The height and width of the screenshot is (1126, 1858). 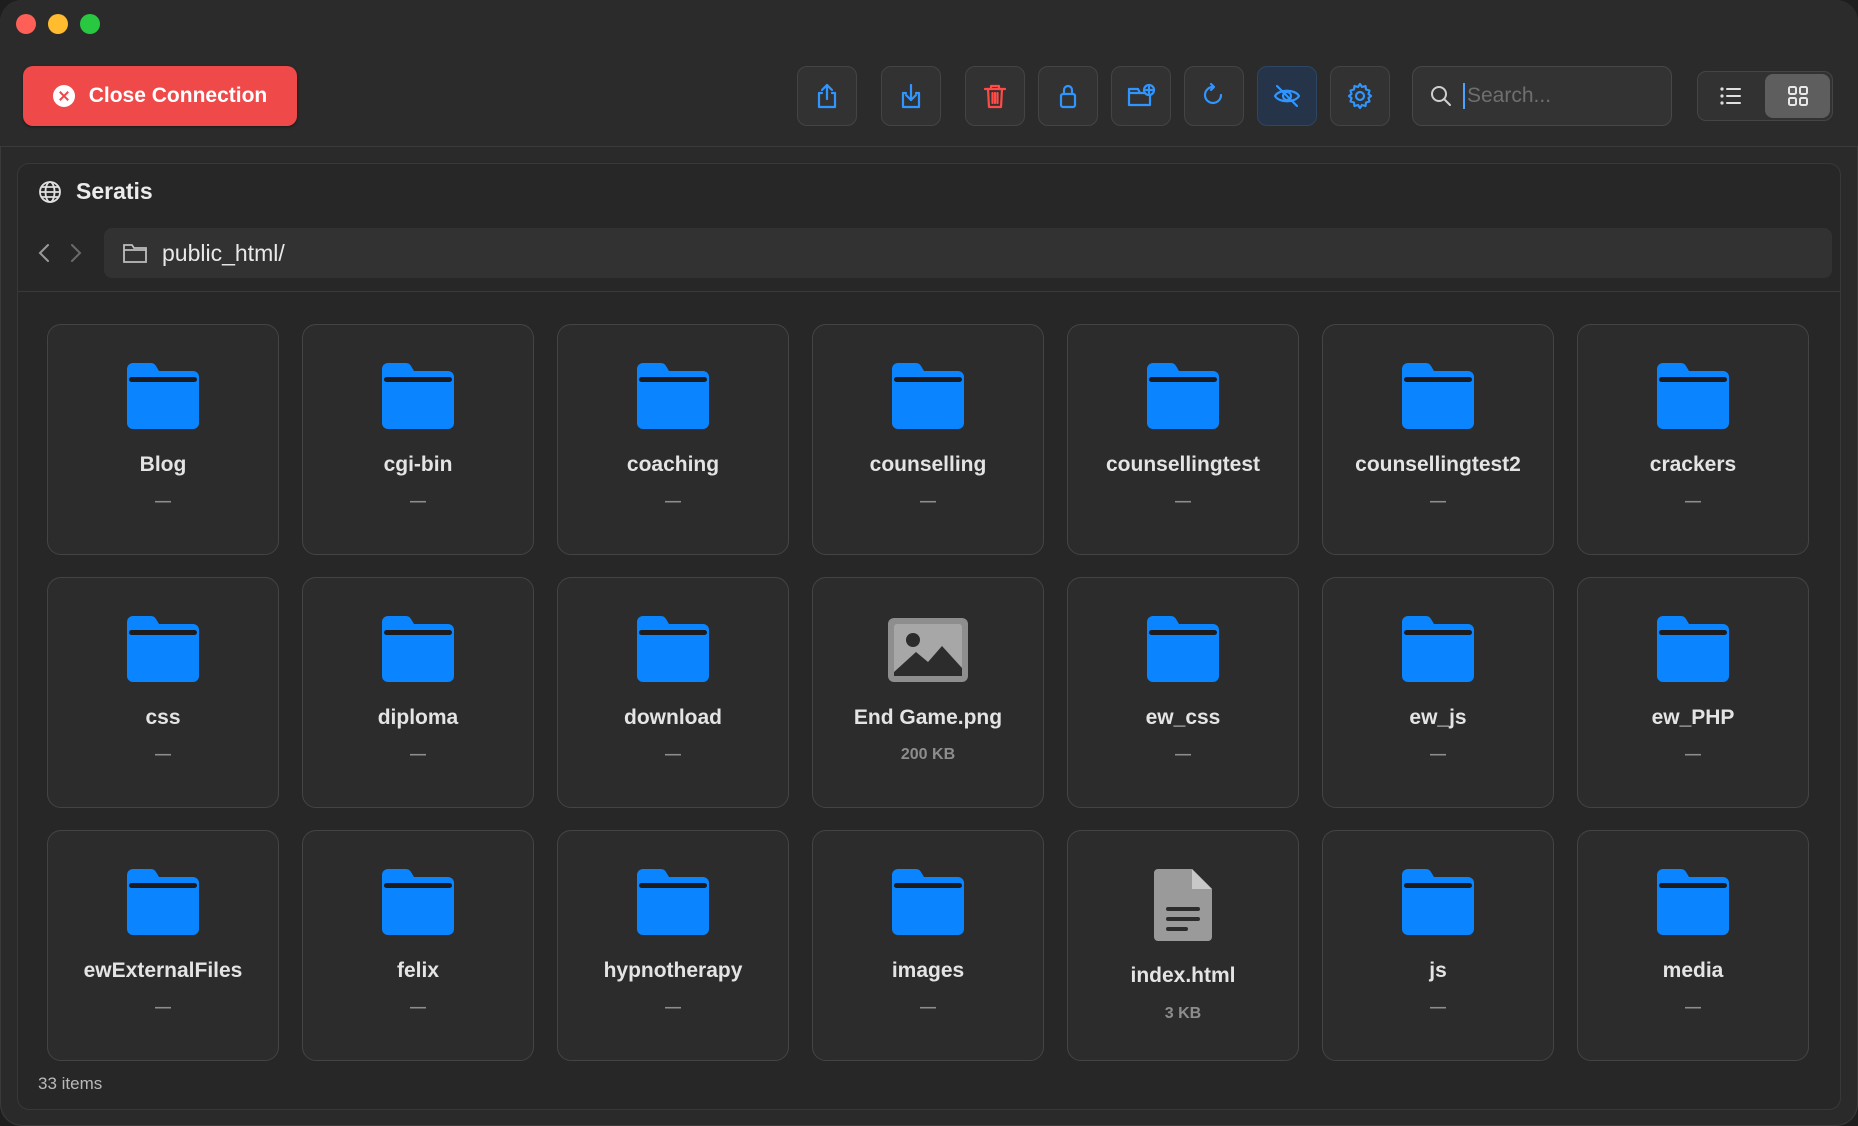 What do you see at coordinates (673, 945) in the screenshot?
I see `file-tile: hypnotherapy —` at bounding box center [673, 945].